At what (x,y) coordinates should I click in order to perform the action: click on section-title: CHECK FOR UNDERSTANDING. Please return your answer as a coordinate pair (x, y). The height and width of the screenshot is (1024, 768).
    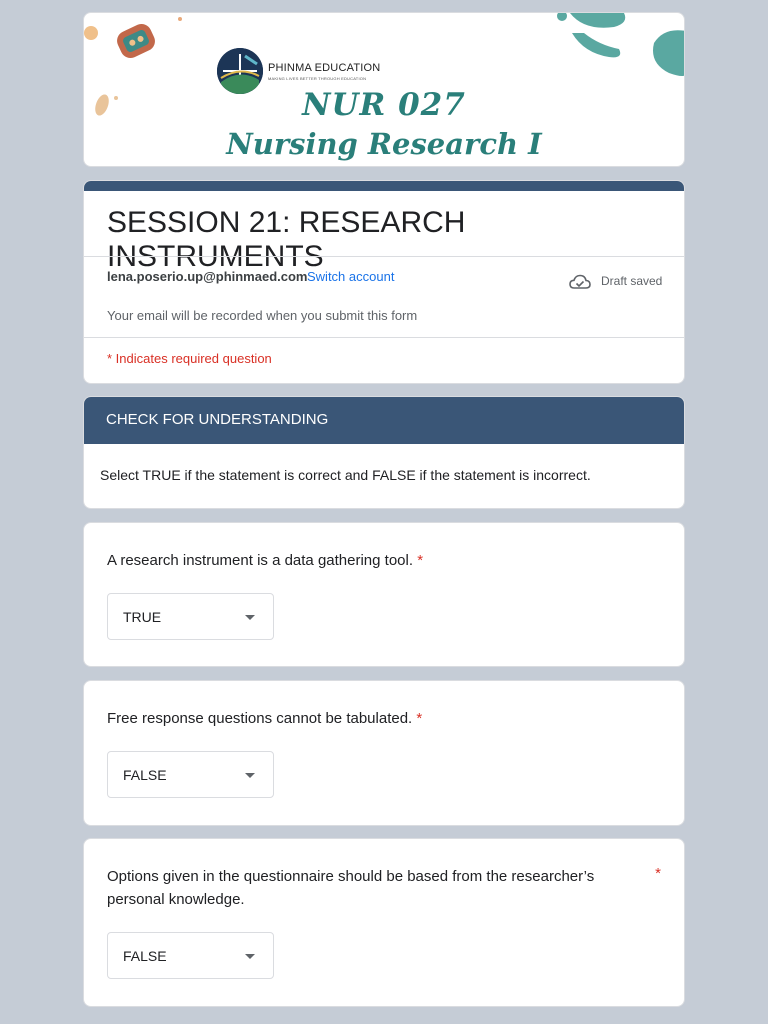
    Looking at the image, I should click on (217, 419).